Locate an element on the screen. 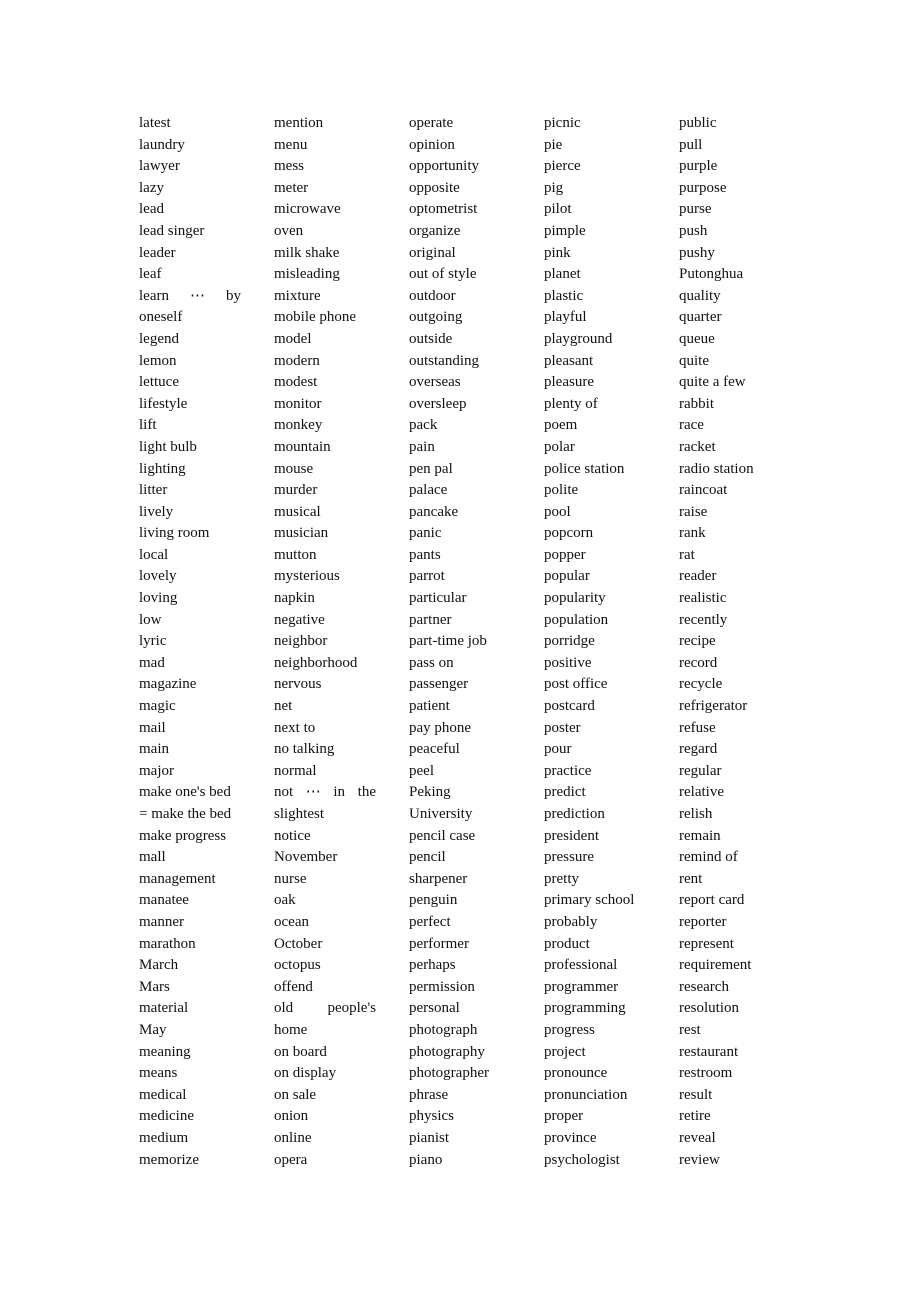 This screenshot has width=920, height=1302. word-entry: post office is located at coordinates (576, 684).